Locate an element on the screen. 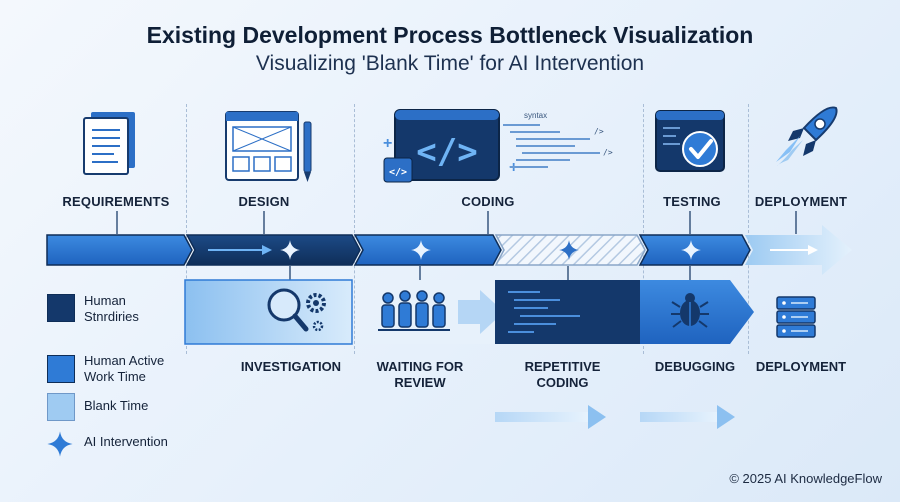  wireframe-pencil-icon is located at coordinates (268, 146).